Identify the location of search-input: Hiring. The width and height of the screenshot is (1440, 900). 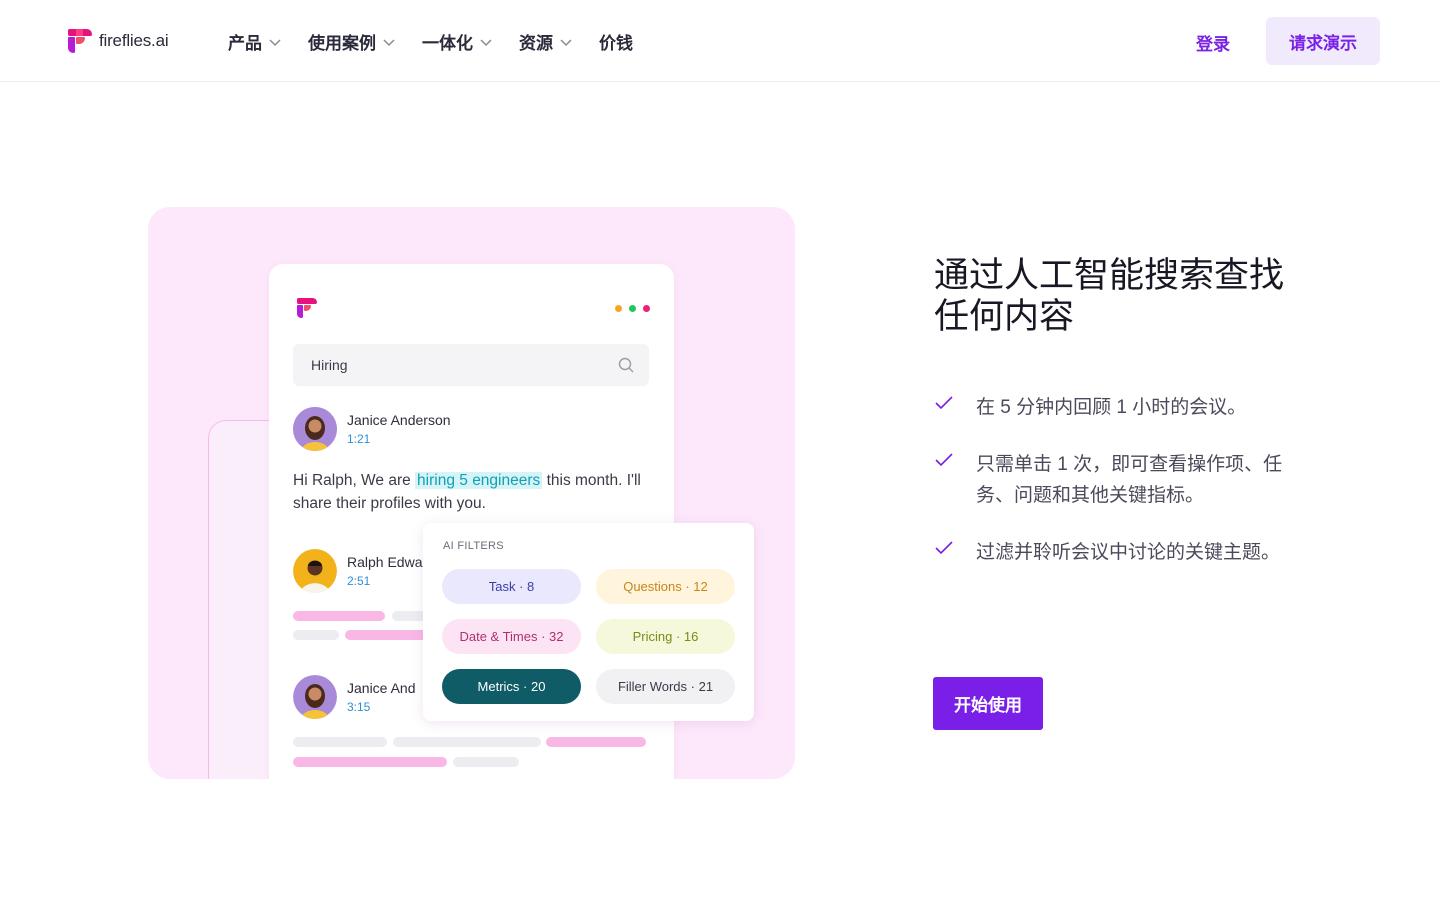
(471, 365).